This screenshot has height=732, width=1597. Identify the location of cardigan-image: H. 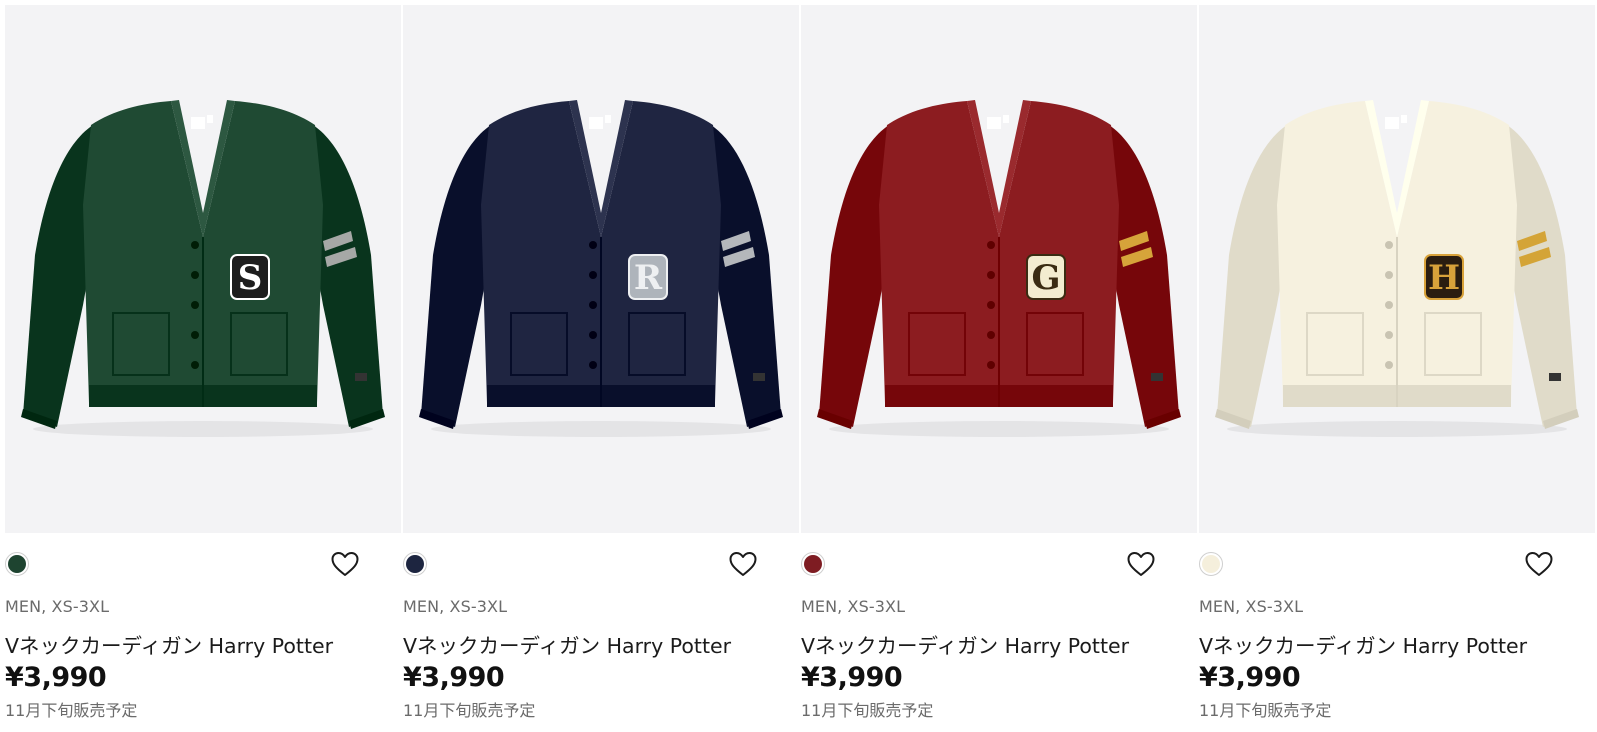
(1397, 268).